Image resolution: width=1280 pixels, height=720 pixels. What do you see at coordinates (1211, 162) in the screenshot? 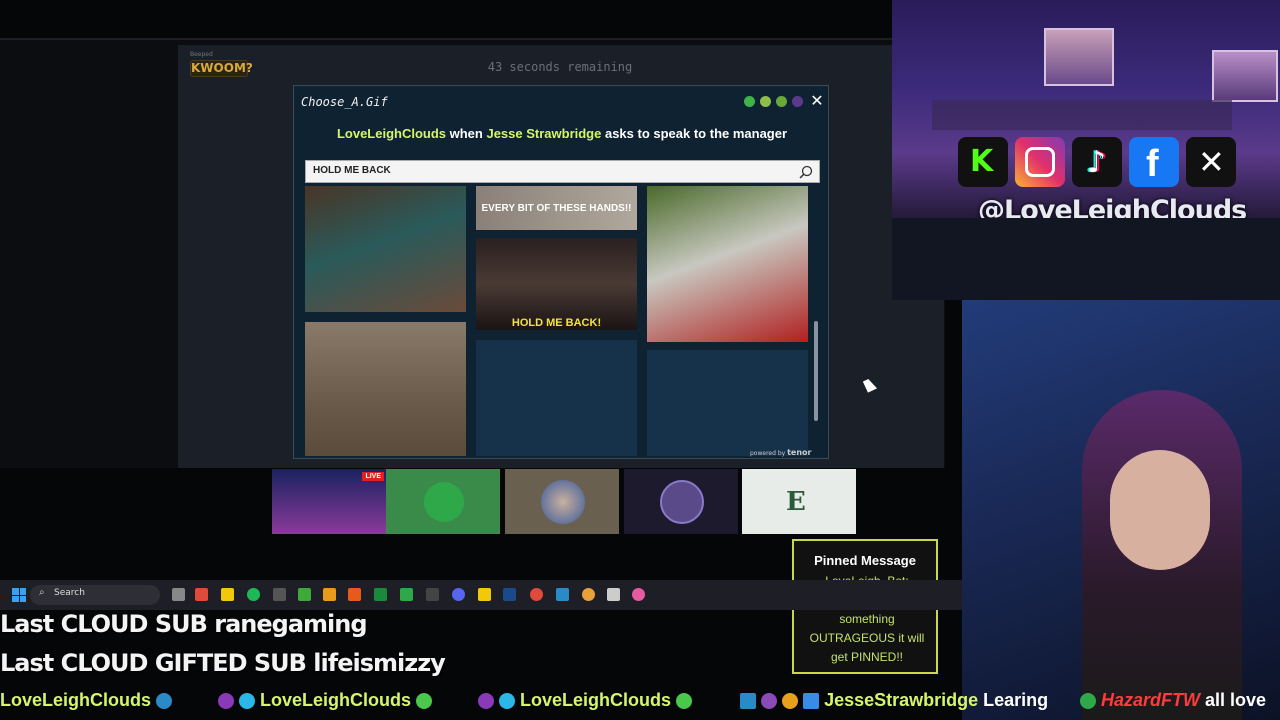
I see `x-icon: ✕` at bounding box center [1211, 162].